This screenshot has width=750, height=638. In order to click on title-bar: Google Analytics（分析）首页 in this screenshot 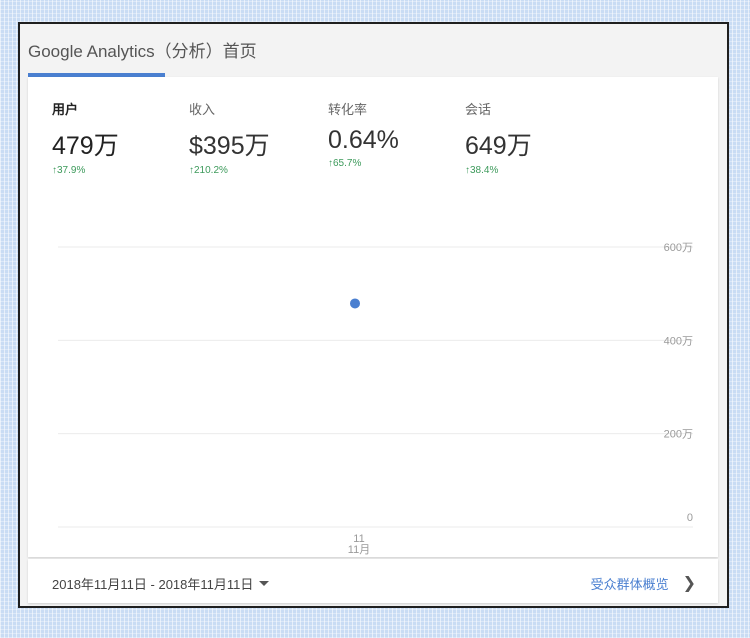, I will do `click(373, 50)`.